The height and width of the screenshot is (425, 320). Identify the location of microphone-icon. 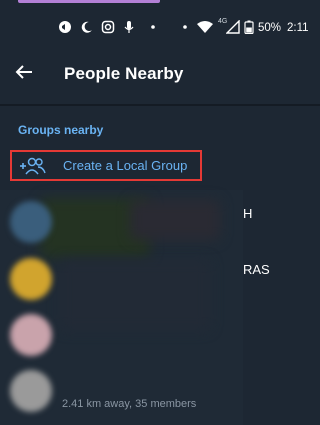
(129, 27).